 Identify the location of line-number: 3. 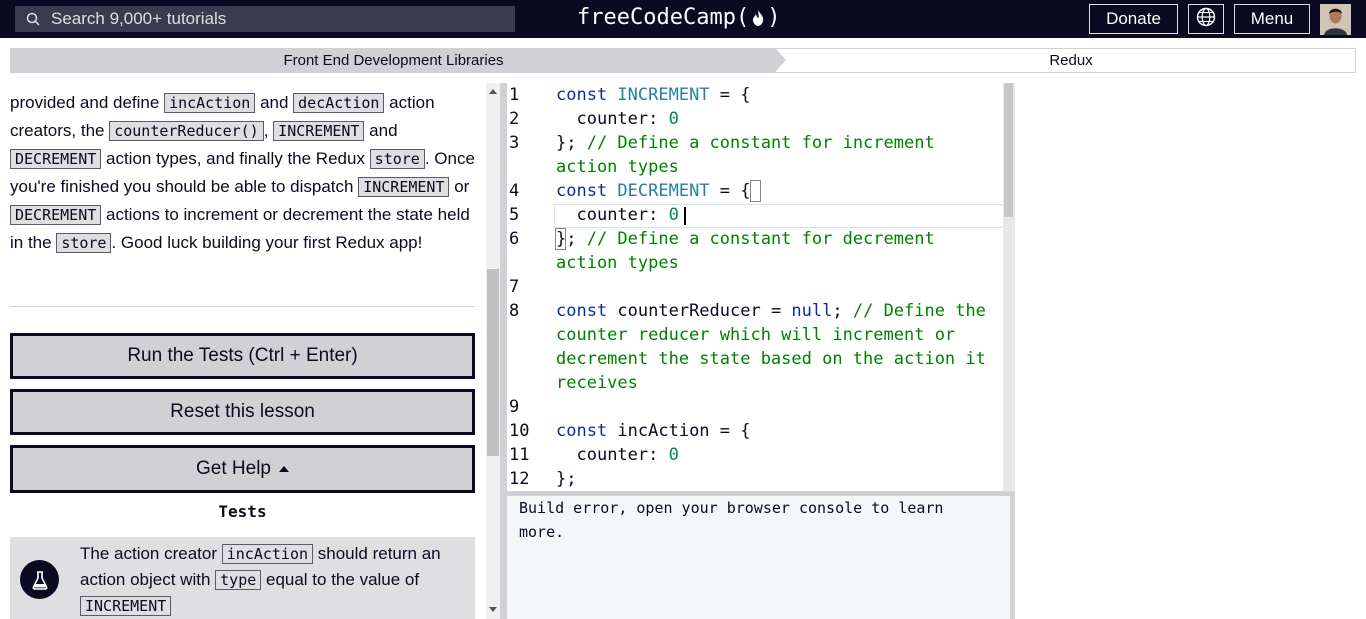
(514, 143).